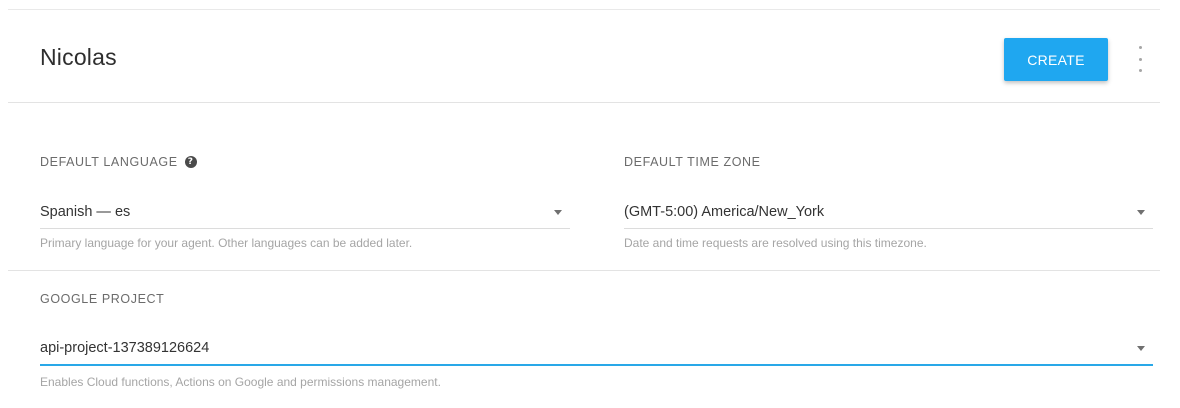 Image resolution: width=1180 pixels, height=408 pixels. I want to click on default-language-value: Spanish — es, so click(85, 212).